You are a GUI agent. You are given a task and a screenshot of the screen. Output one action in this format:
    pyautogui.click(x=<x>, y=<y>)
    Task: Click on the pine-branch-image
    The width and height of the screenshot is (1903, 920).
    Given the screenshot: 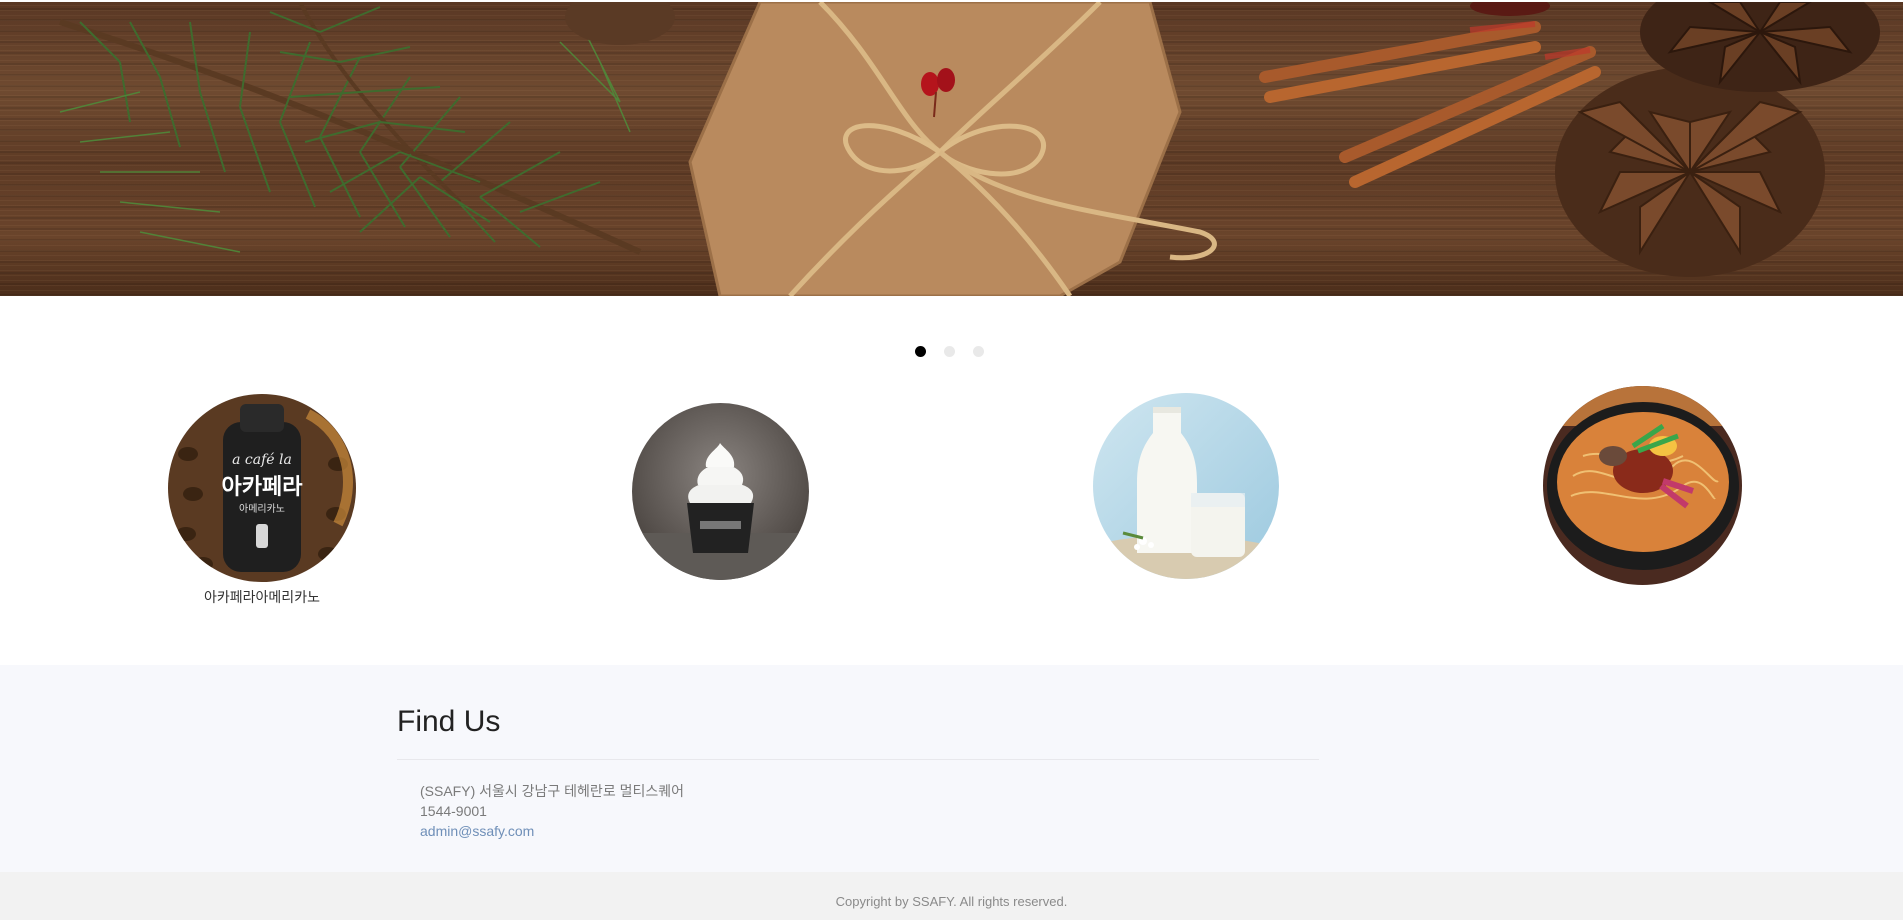 What is the action you would take?
    pyautogui.click(x=350, y=128)
    